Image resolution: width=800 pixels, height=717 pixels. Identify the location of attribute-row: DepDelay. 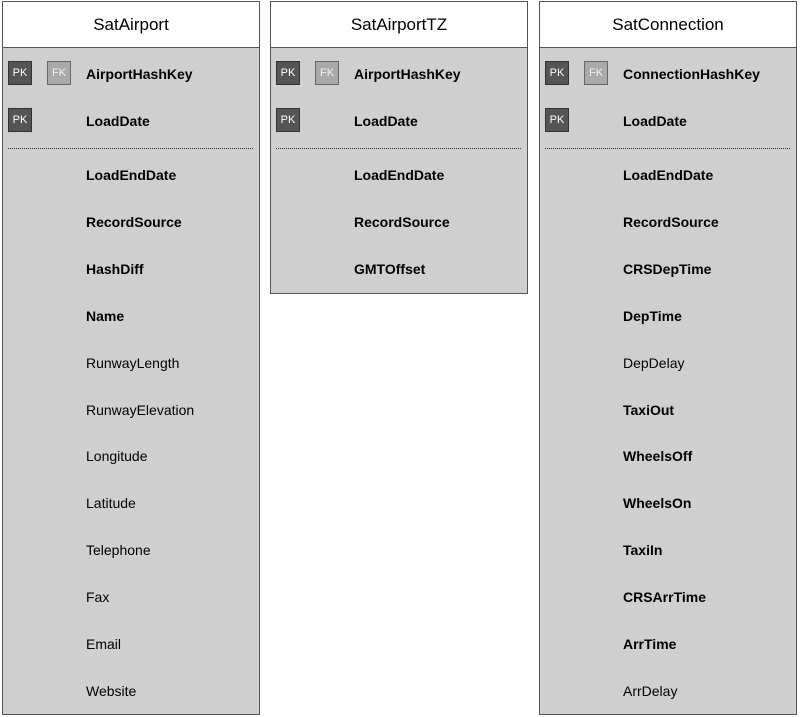
(668, 363).